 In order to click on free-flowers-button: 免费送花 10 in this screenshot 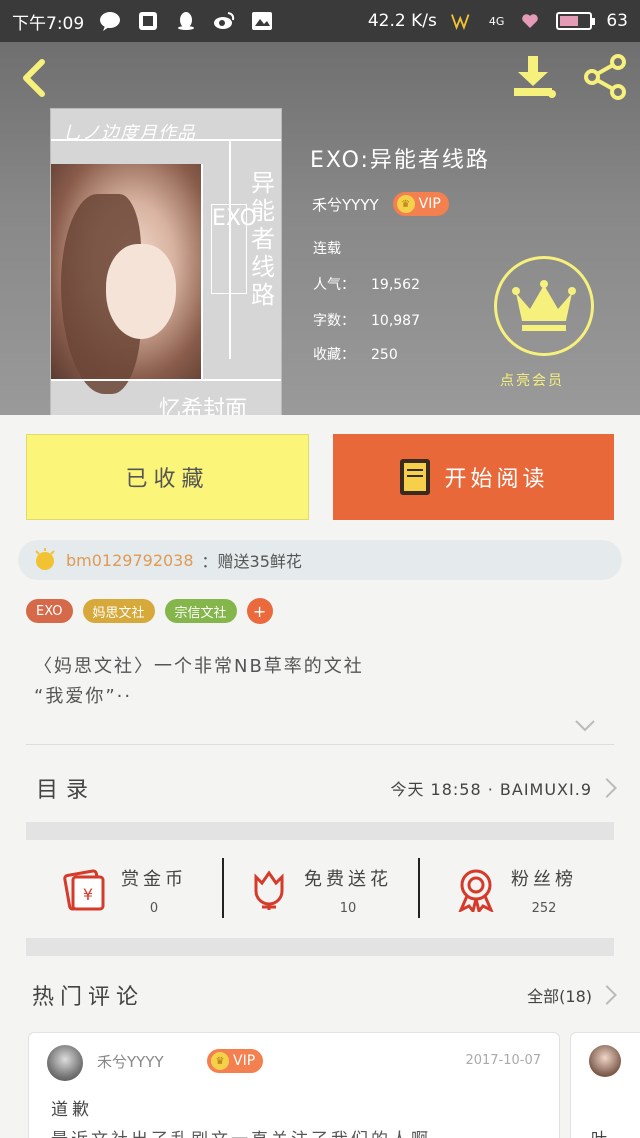, I will do `click(320, 890)`.